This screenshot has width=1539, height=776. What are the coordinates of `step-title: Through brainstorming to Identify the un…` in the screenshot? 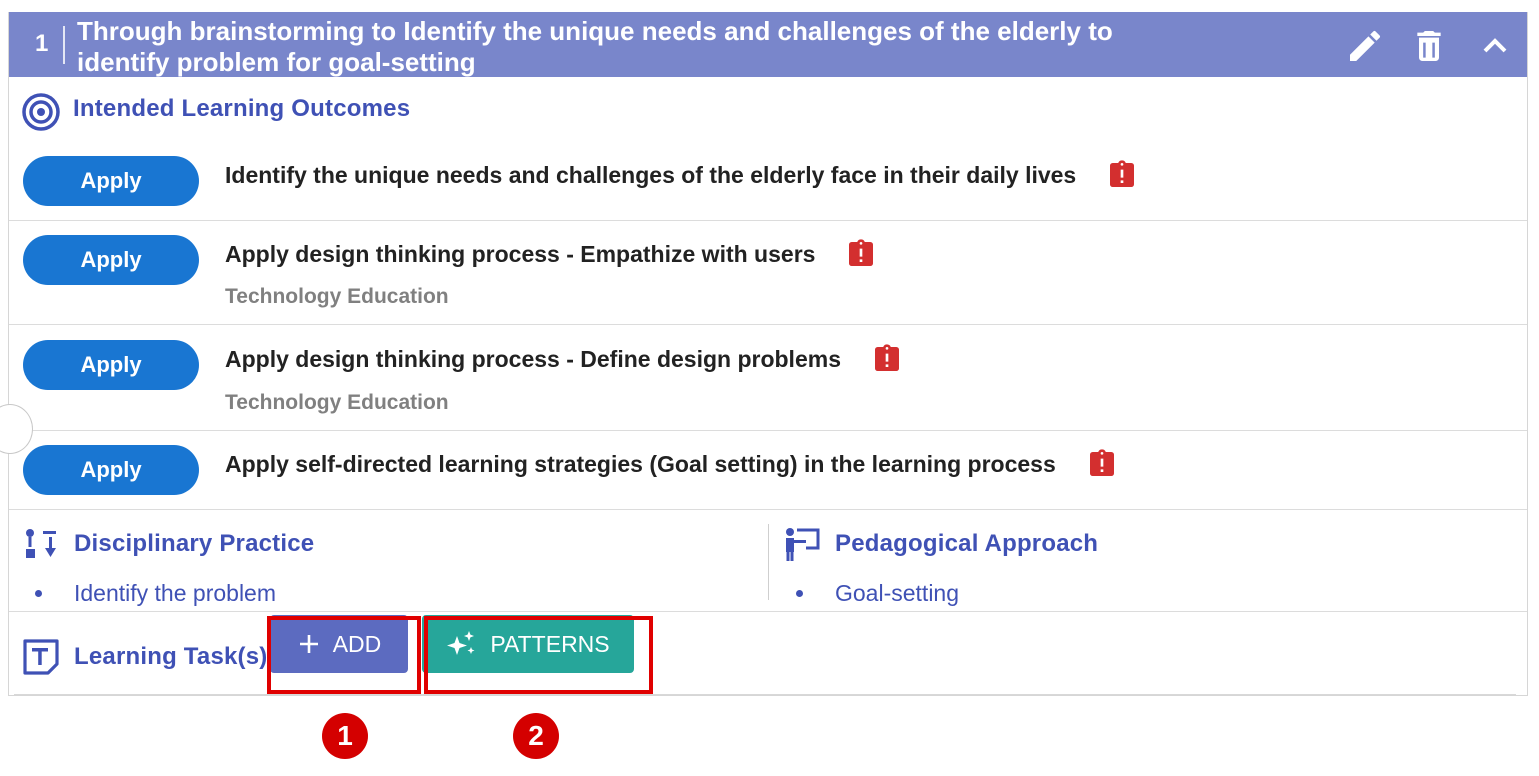 It's located at (595, 46).